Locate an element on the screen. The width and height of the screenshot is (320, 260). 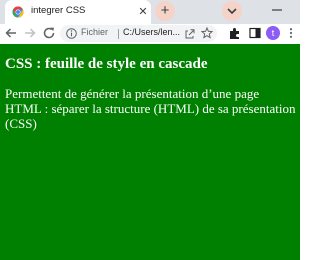
back-arrow-icon is located at coordinates (11, 33).